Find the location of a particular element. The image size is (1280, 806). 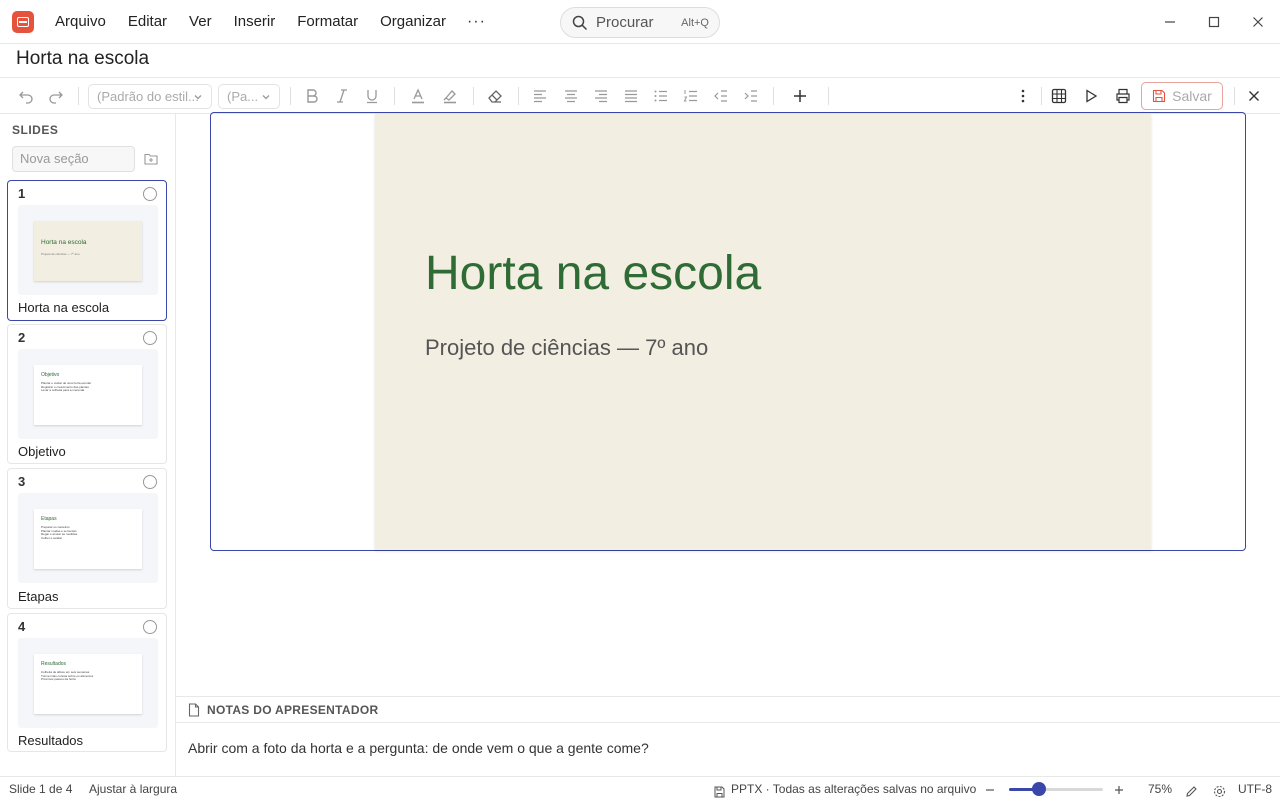

play-icon is located at coordinates (1092, 96).